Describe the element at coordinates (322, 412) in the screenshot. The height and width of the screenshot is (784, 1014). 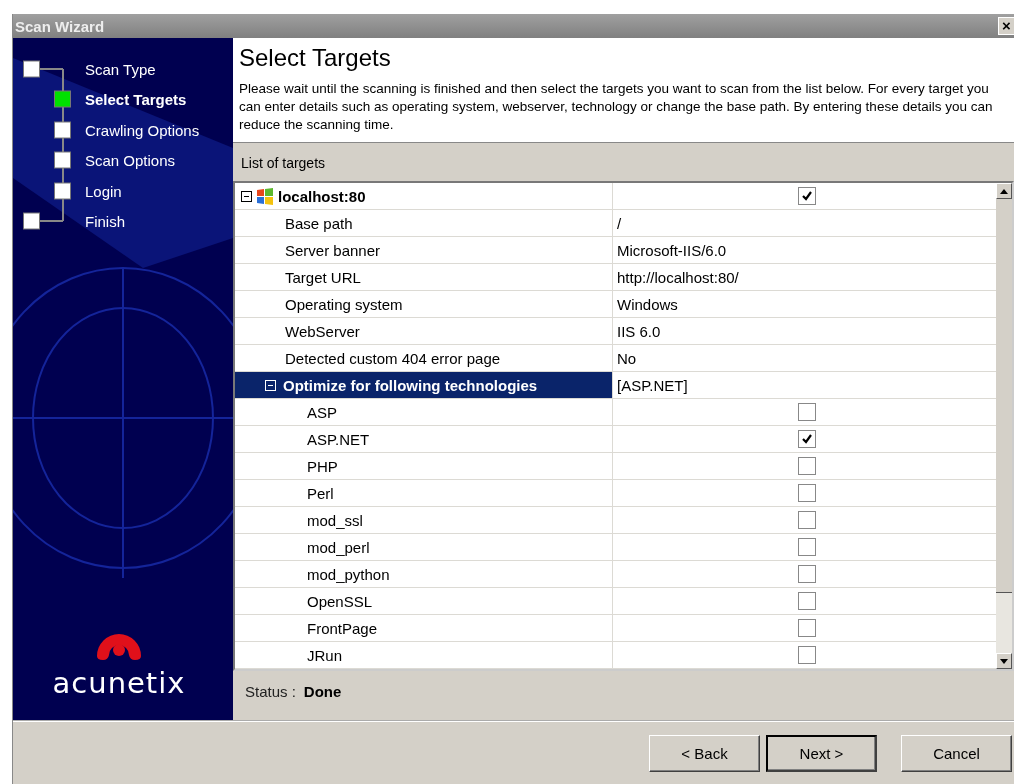
I see `technology-name: ASP` at that location.